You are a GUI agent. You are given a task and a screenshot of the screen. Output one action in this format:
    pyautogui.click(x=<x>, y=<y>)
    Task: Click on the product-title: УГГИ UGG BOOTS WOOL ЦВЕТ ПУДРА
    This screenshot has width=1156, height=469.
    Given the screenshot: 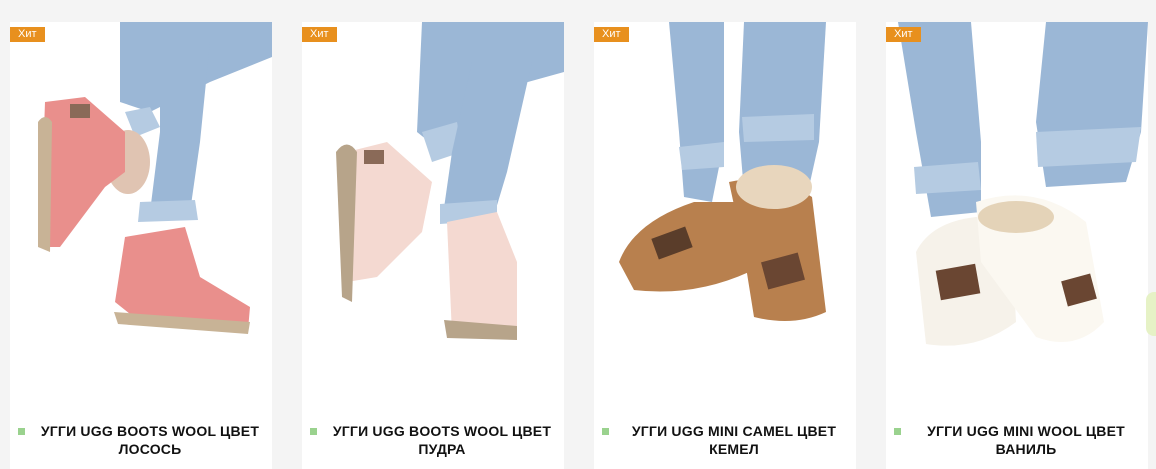 What is the action you would take?
    pyautogui.click(x=442, y=440)
    